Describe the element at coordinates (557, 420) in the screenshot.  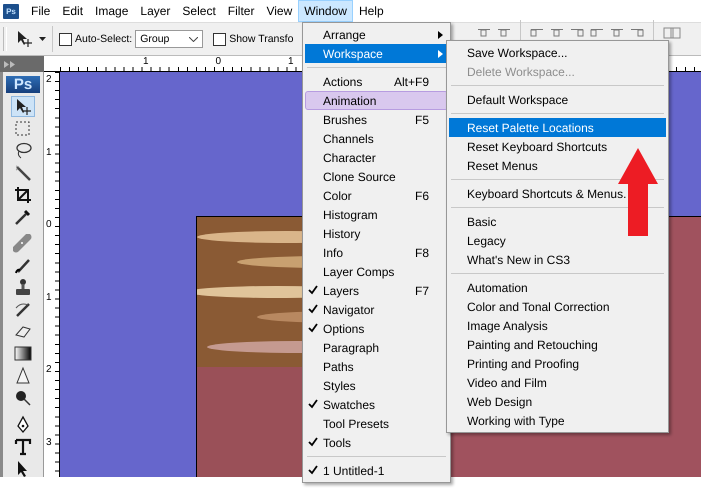
I see `menu-item: Working with Type` at that location.